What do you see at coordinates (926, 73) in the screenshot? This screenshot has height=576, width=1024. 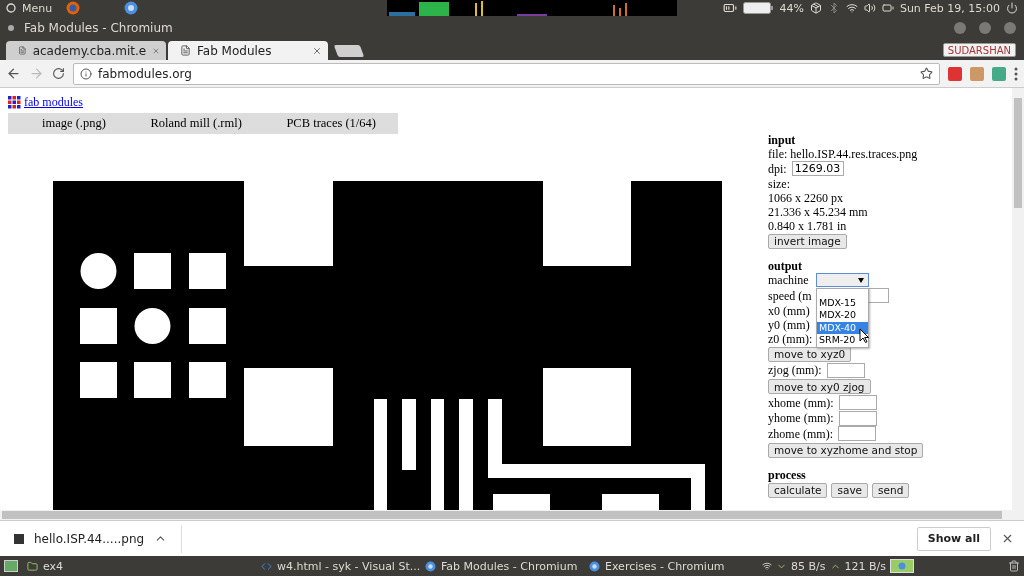 I see `star-icon` at bounding box center [926, 73].